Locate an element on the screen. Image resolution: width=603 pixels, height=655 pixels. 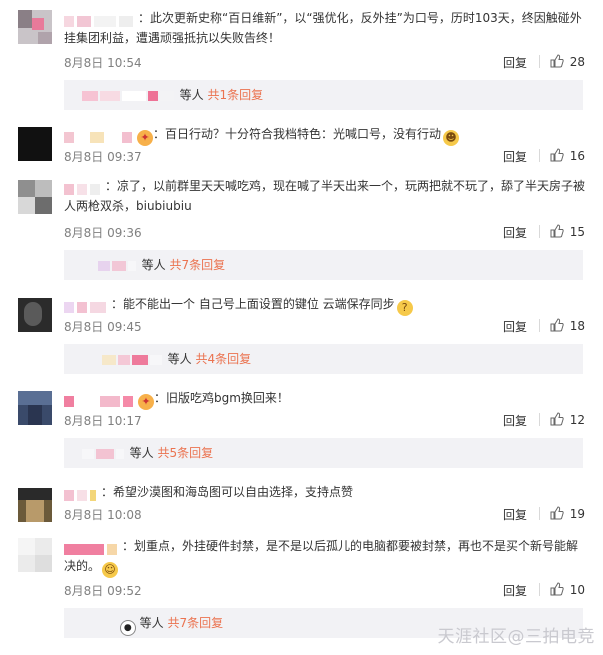
comment-meta: 8月8日 09:37 回复 16 is located at coordinates (324, 156).